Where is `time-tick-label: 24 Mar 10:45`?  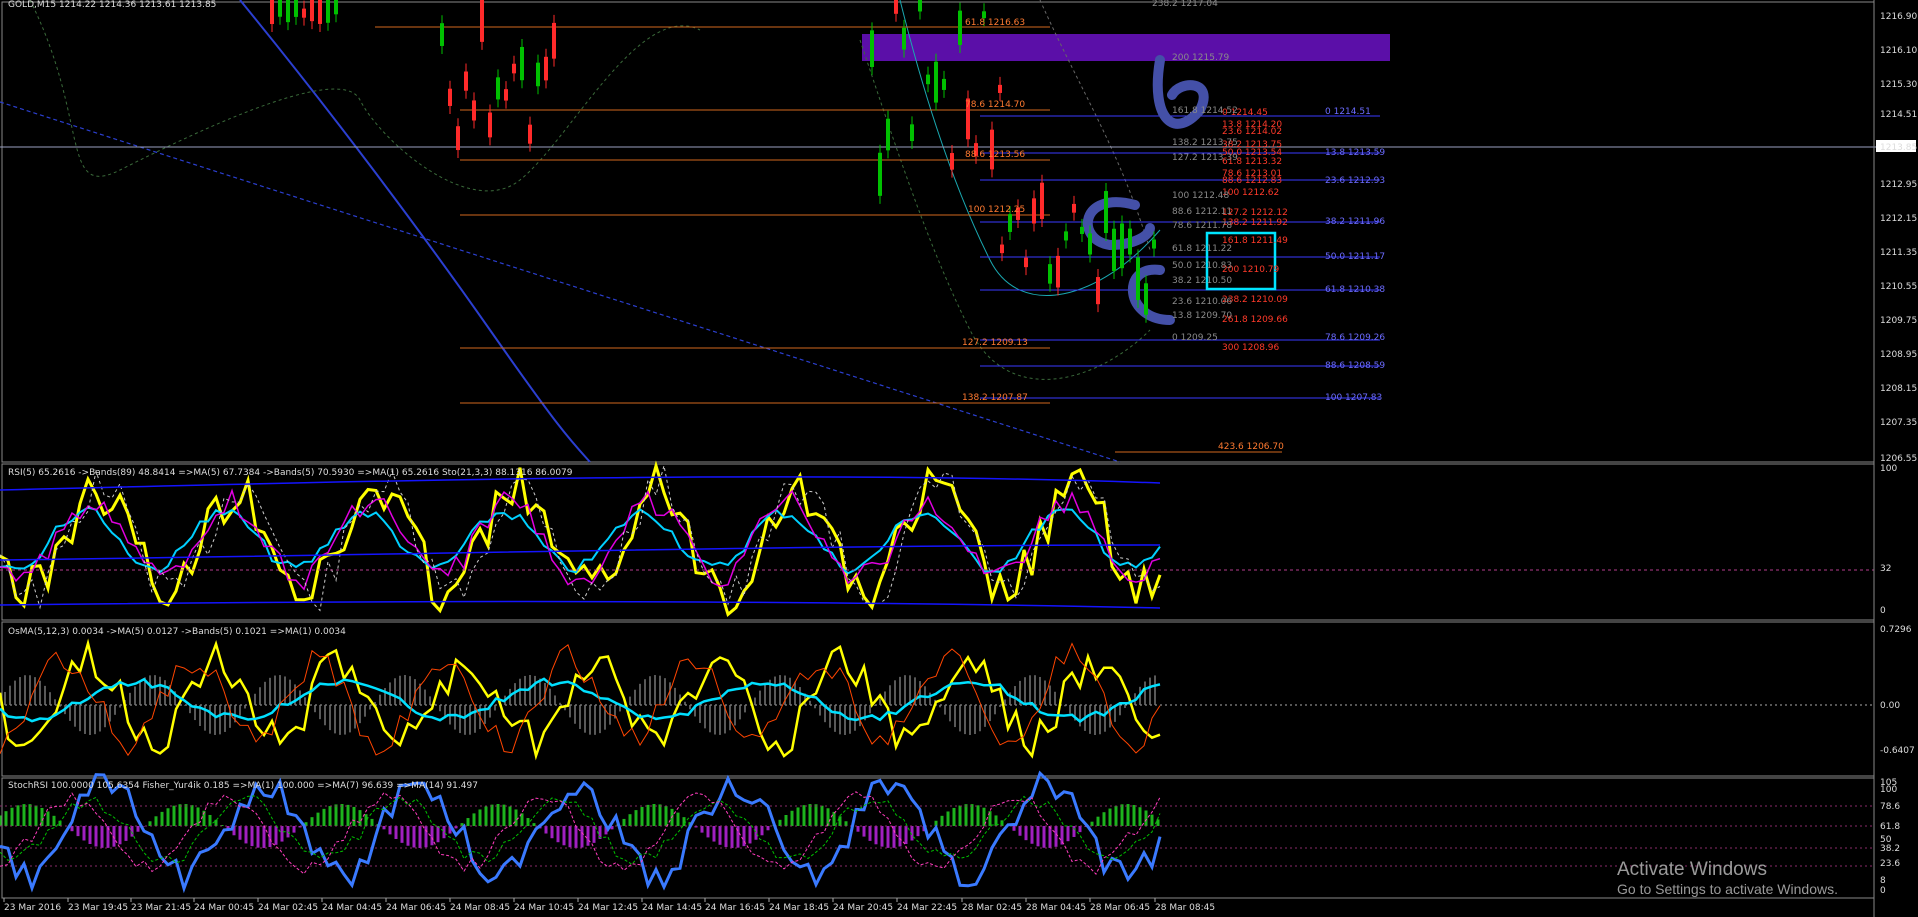 time-tick-label: 24 Mar 10:45 is located at coordinates (544, 908).